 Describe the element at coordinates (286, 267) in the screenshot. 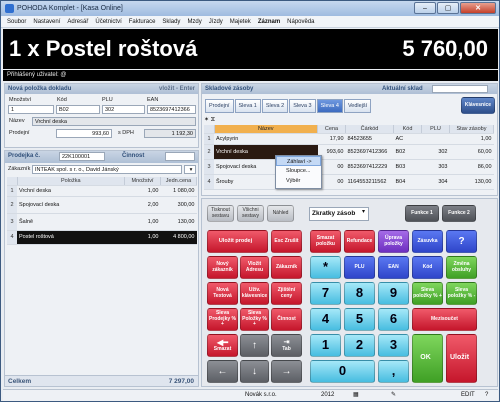

I see `customer-button: Zákazník` at that location.